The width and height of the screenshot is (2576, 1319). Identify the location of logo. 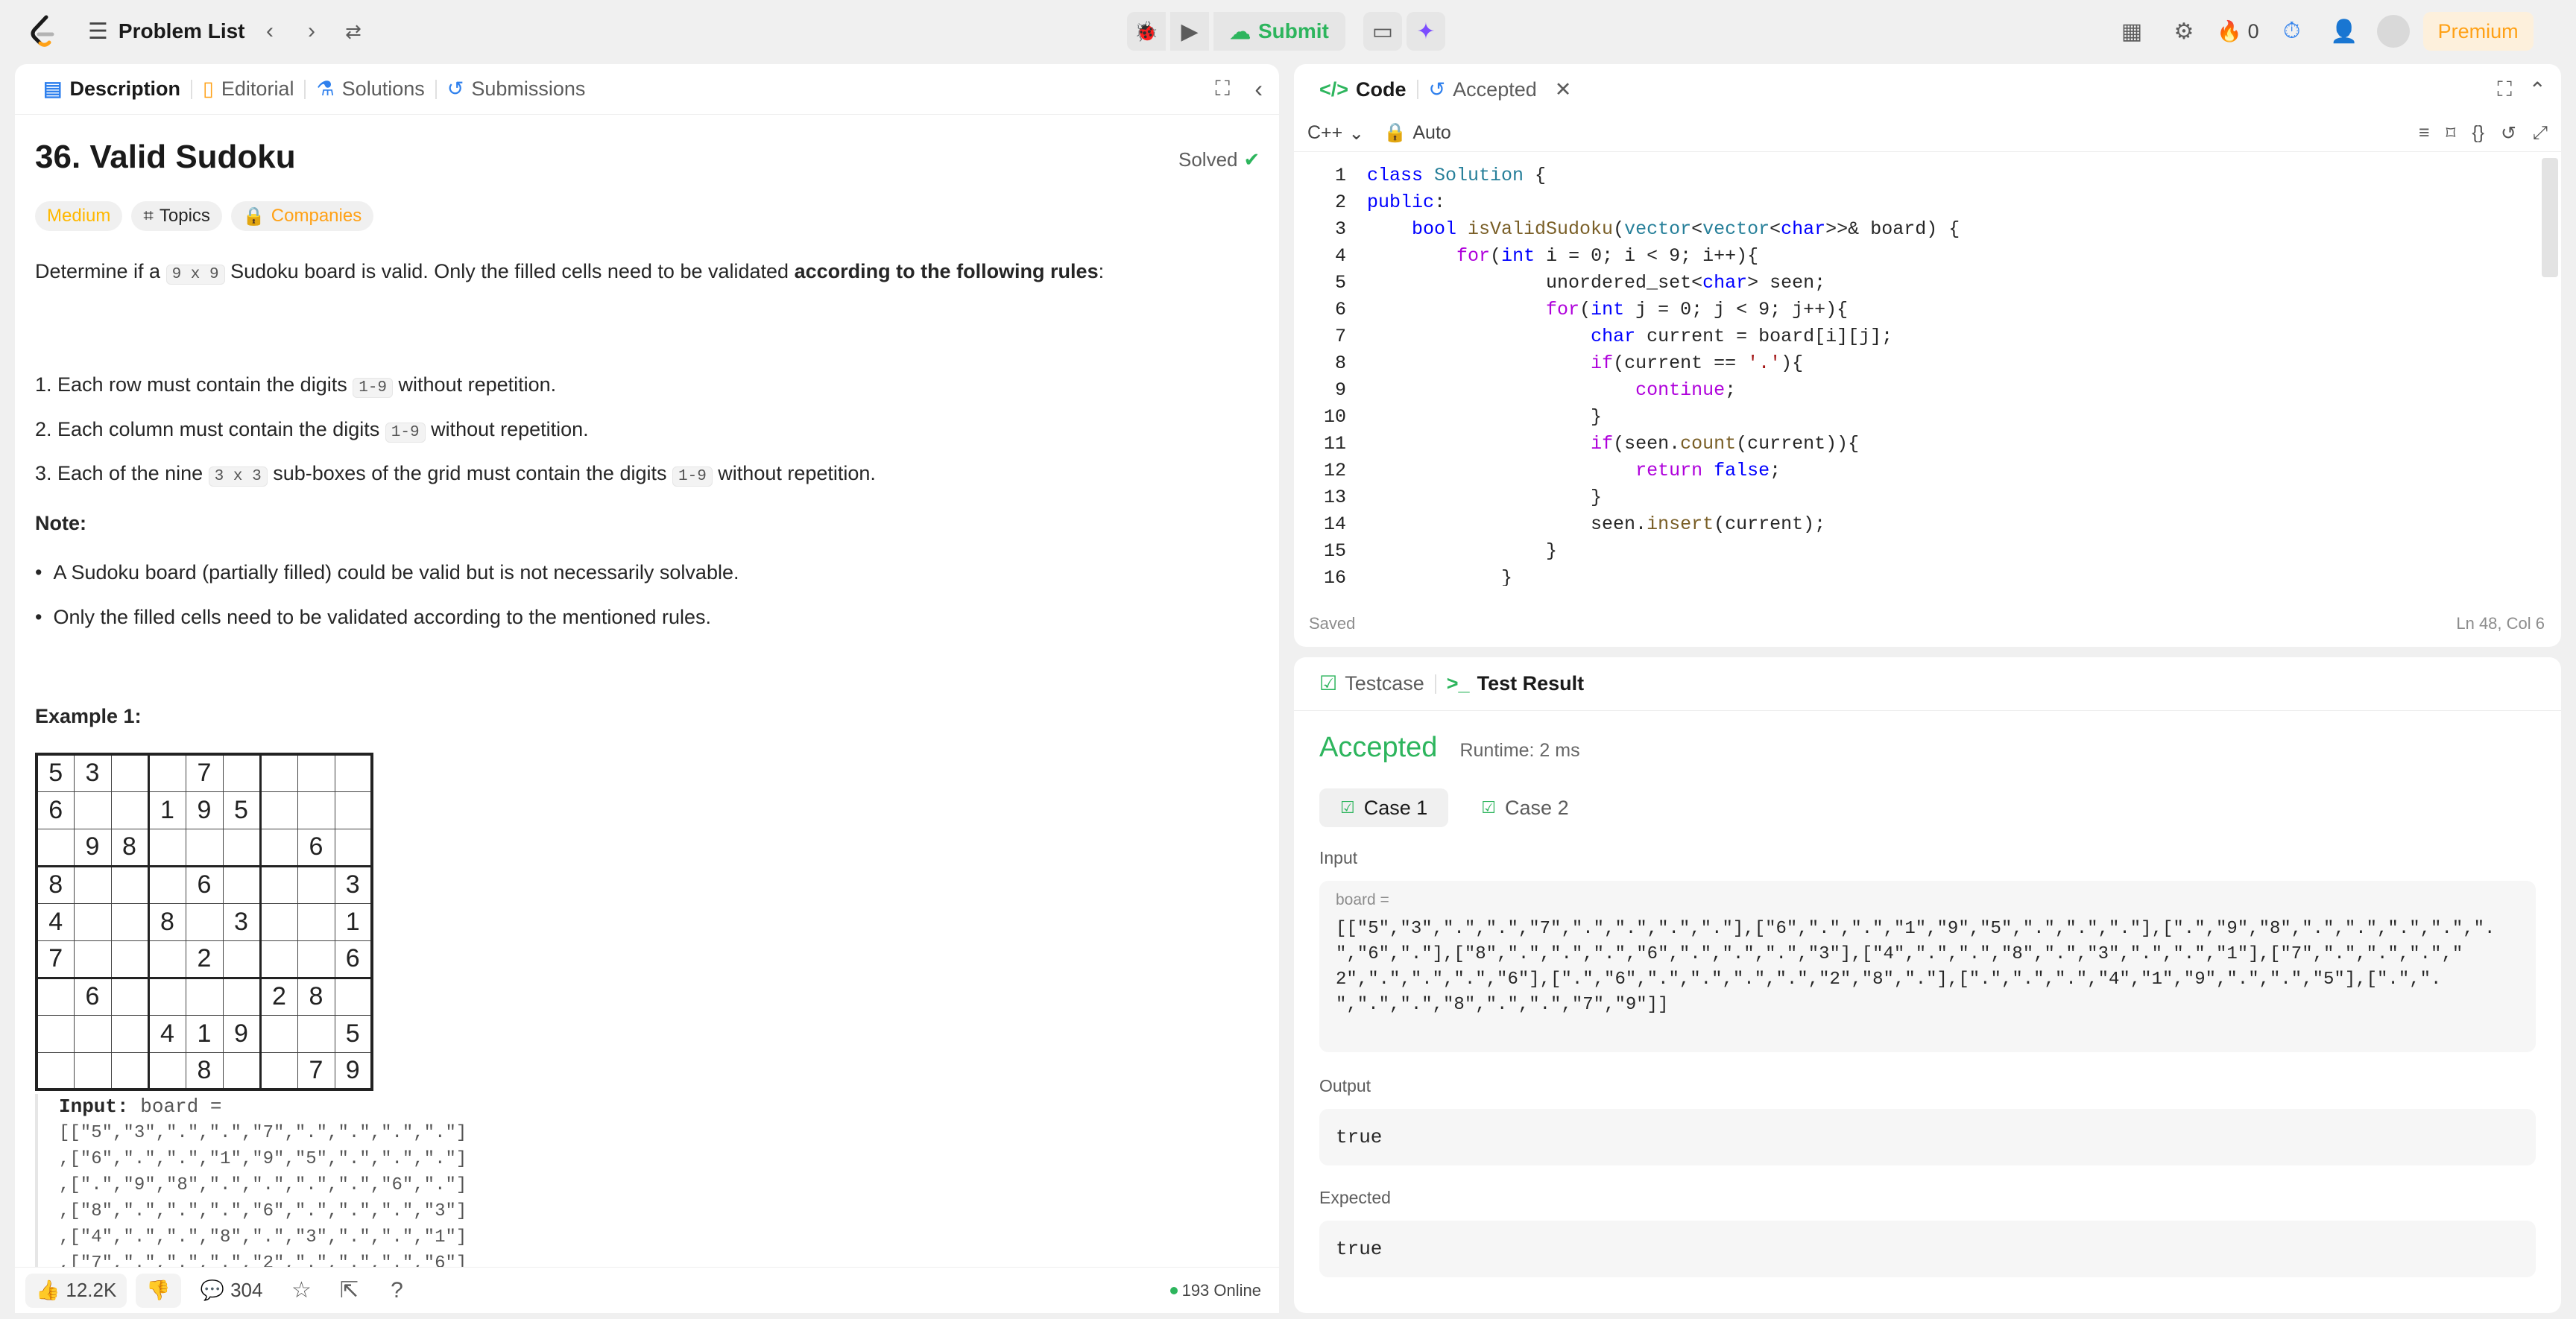
(42, 31).